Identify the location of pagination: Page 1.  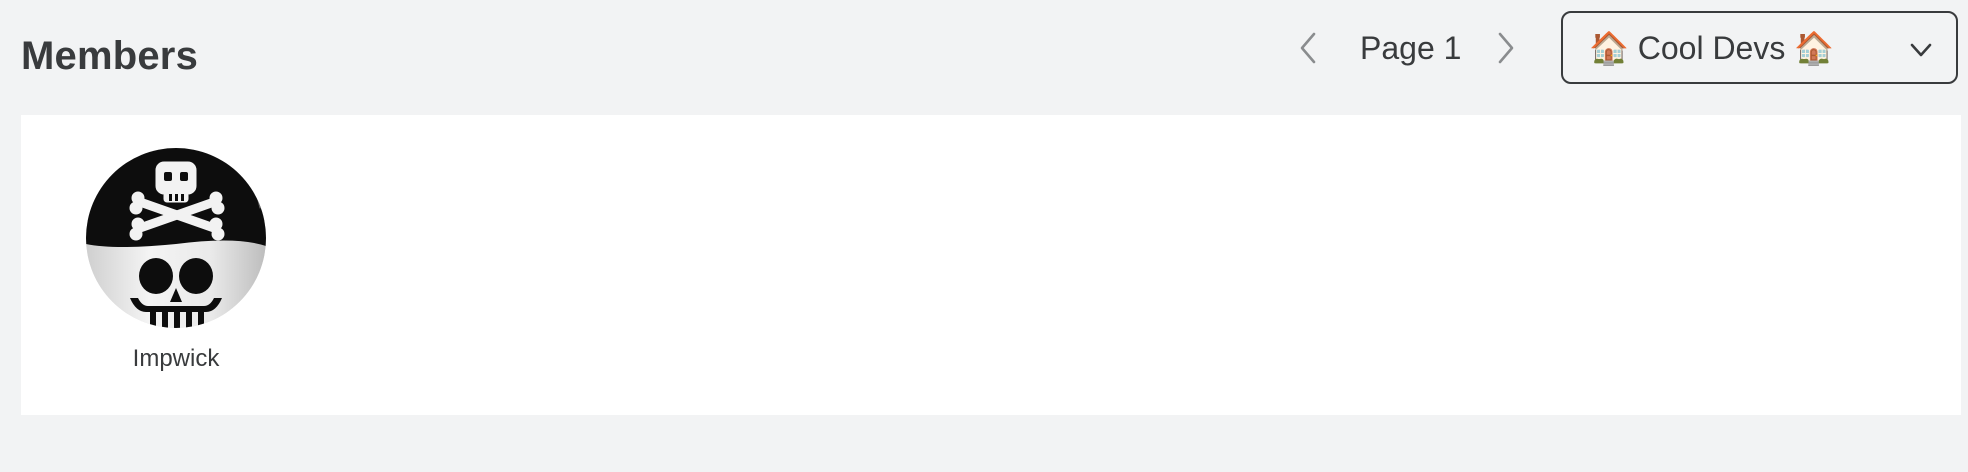
(1405, 48).